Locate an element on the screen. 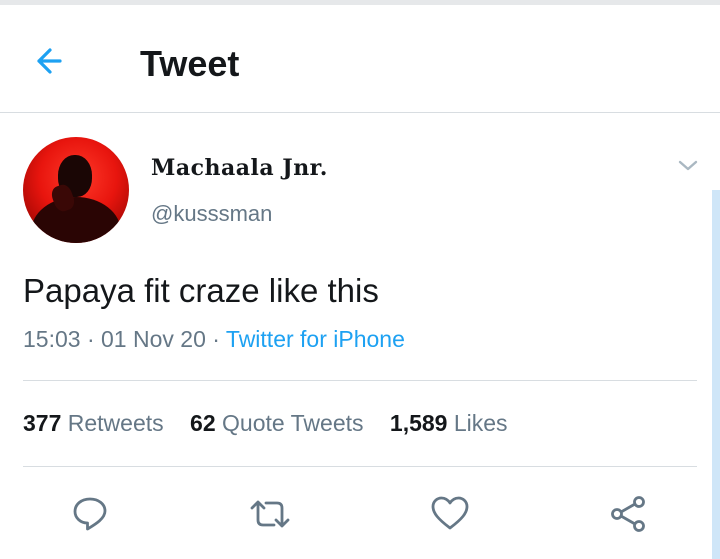  tweet-time: 15:03 is located at coordinates (52, 339).